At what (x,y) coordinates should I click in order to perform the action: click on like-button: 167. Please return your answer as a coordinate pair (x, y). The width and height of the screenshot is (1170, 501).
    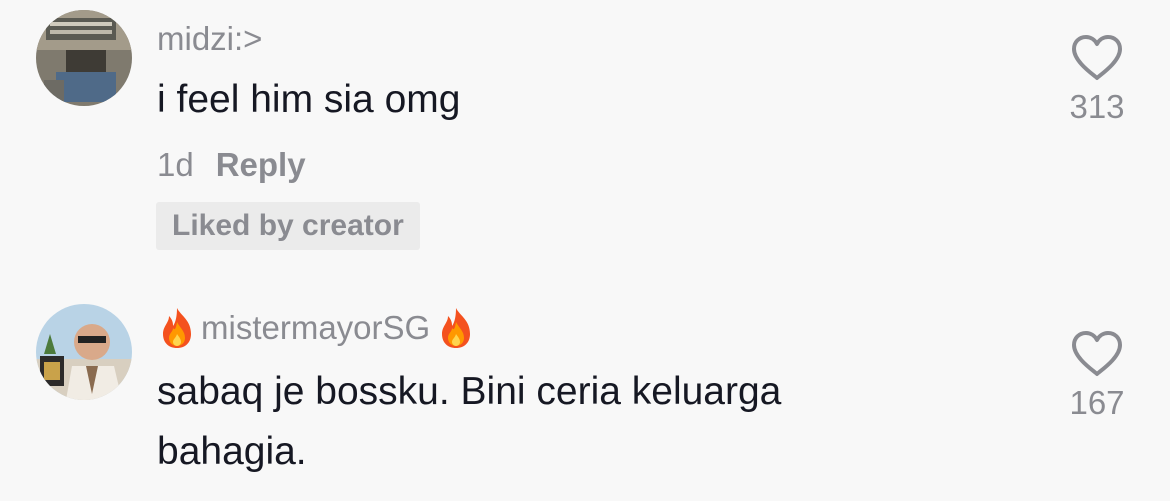
    Looking at the image, I should click on (1097, 376).